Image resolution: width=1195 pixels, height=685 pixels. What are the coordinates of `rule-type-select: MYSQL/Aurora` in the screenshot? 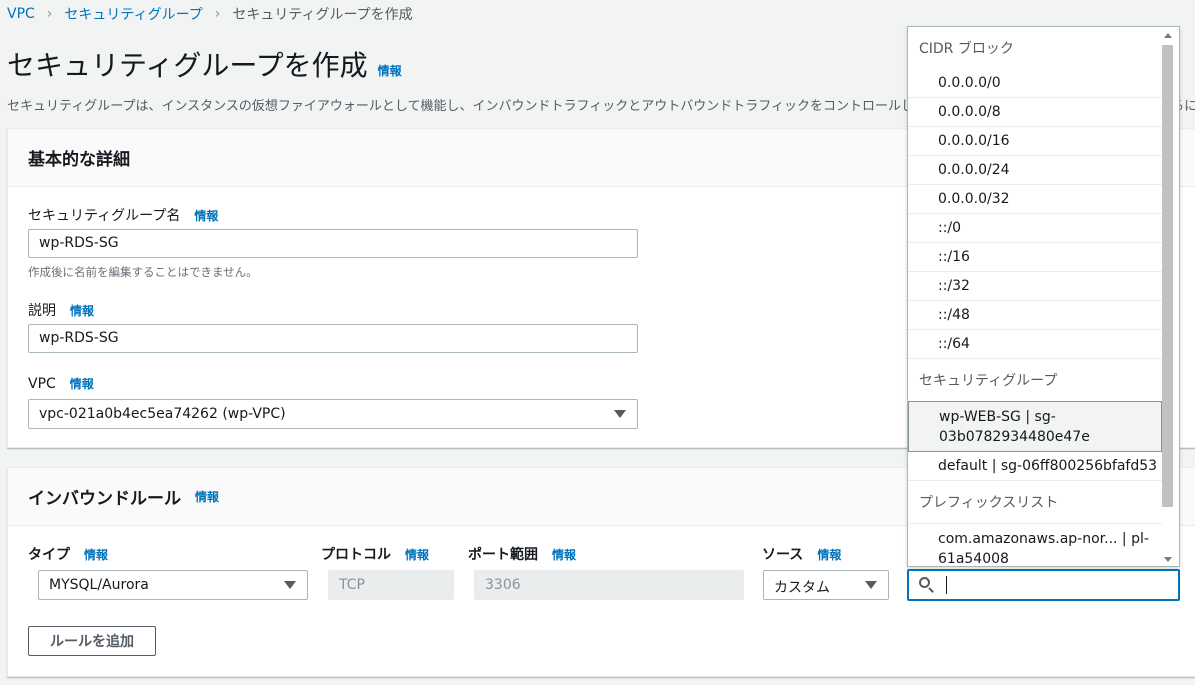 It's located at (173, 585).